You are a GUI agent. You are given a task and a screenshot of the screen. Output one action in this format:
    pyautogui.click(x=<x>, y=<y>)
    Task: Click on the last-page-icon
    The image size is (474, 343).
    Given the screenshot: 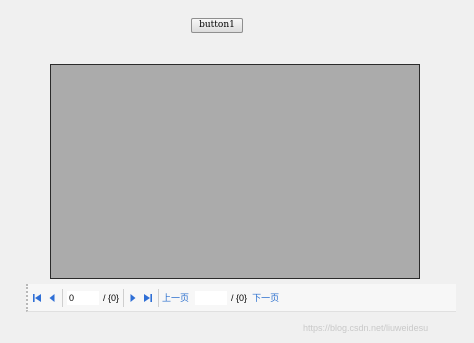 What is the action you would take?
    pyautogui.click(x=148, y=297)
    